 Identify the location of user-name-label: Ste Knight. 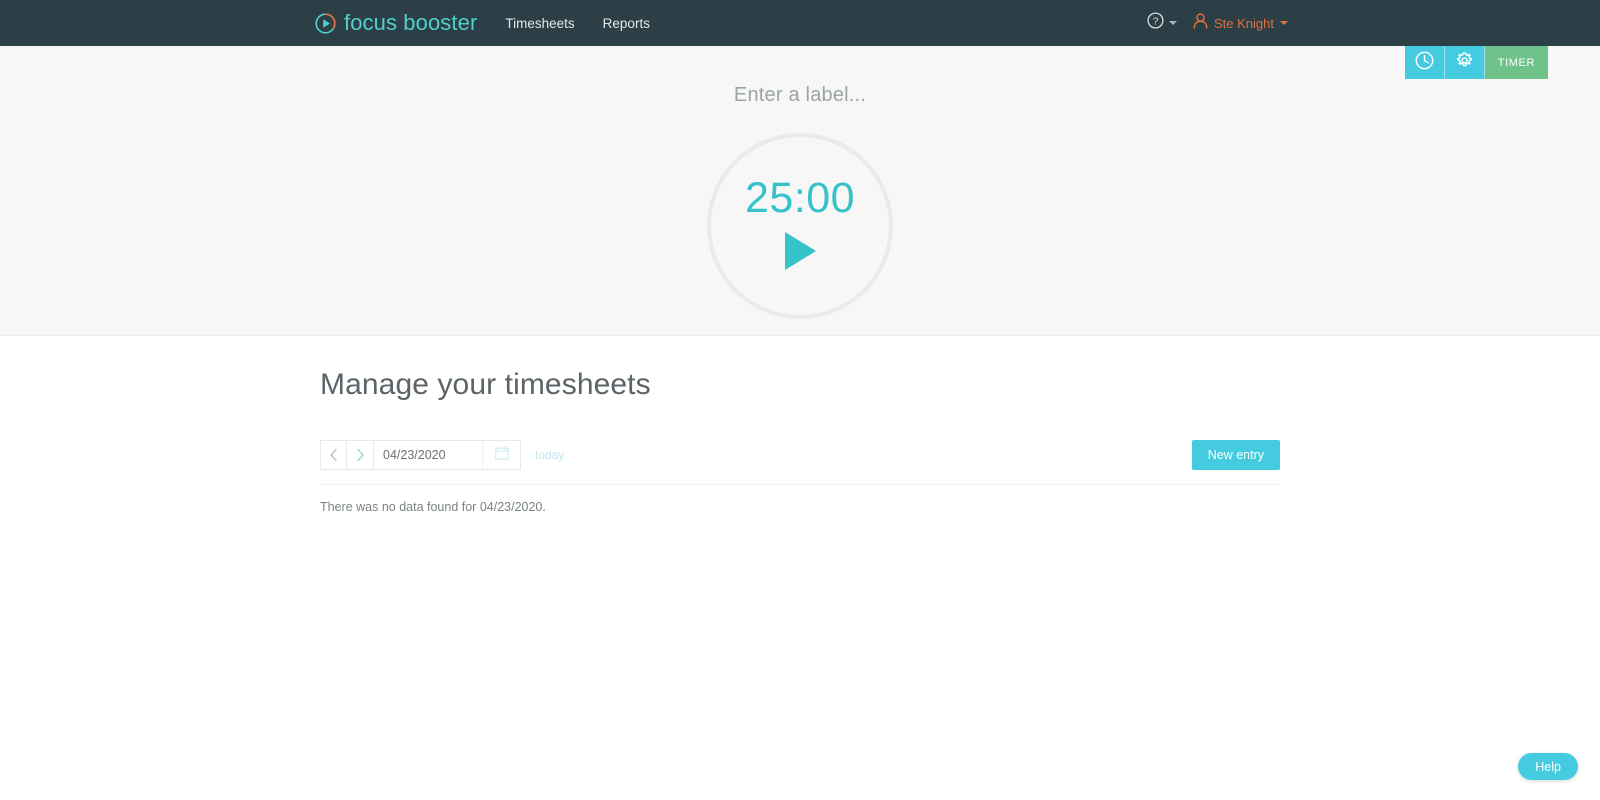
(1244, 23).